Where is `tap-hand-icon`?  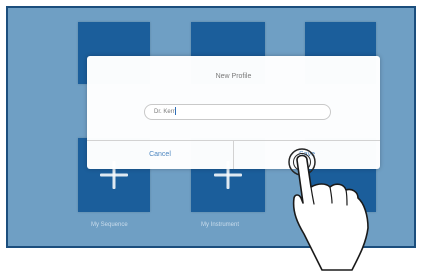 tap-hand-icon is located at coordinates (328, 209).